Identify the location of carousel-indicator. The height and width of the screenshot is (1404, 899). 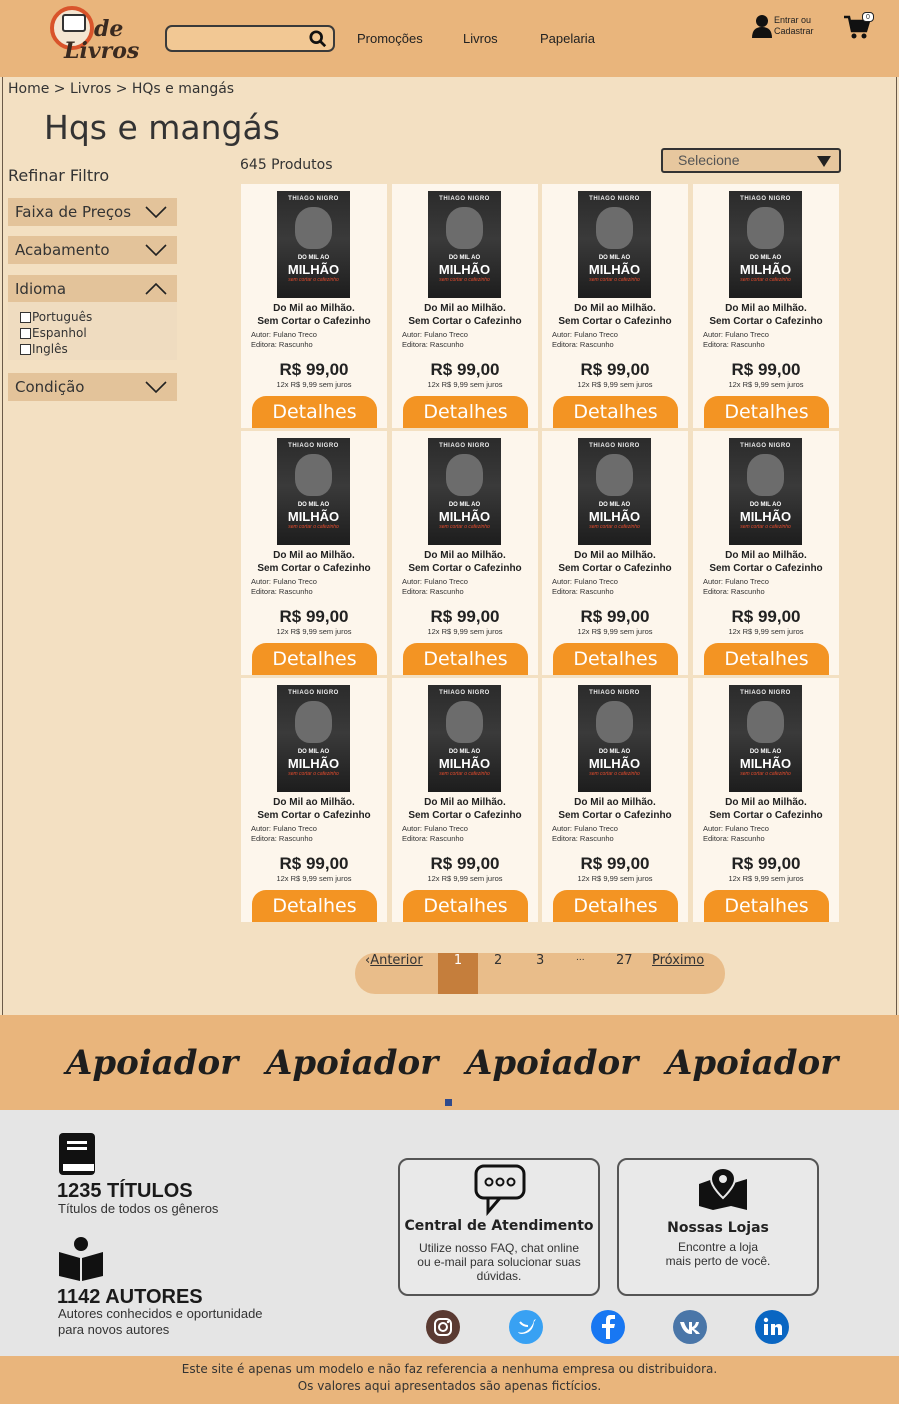
(448, 1102).